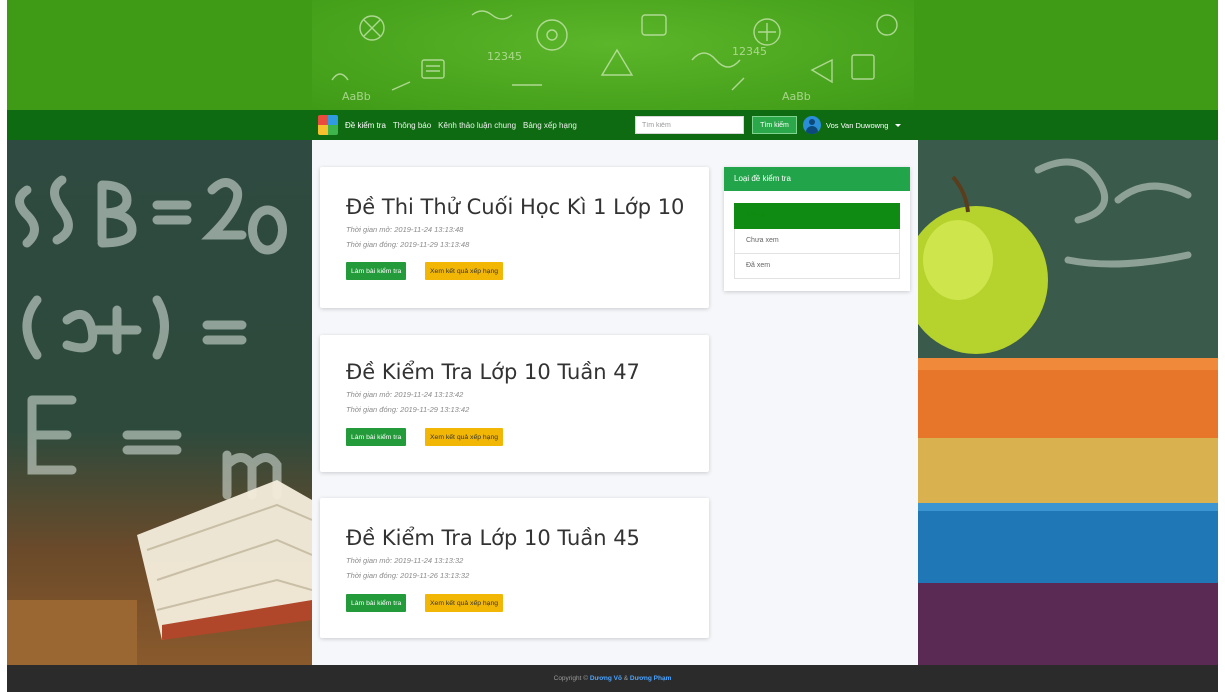 The width and height of the screenshot is (1225, 692). I want to click on logo-icon, so click(328, 125).